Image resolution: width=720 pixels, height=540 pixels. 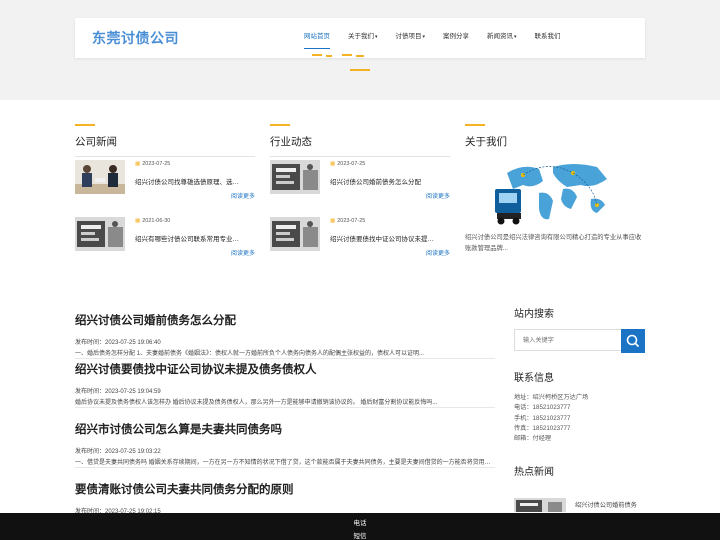 I want to click on company-news-section: 公司新闻 ▦2023-07-25 绍兴讨债公司找尊雄选债原理、选… 阅读更多, so click(x=165, y=190).